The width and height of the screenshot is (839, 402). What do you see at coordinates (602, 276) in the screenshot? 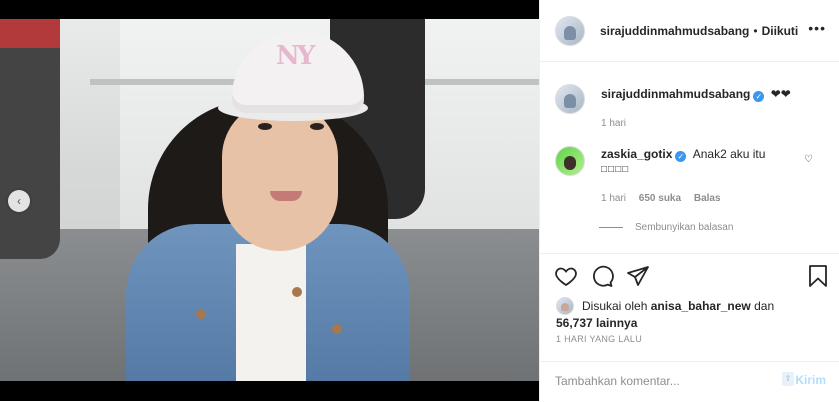
I see `comment-icon` at bounding box center [602, 276].